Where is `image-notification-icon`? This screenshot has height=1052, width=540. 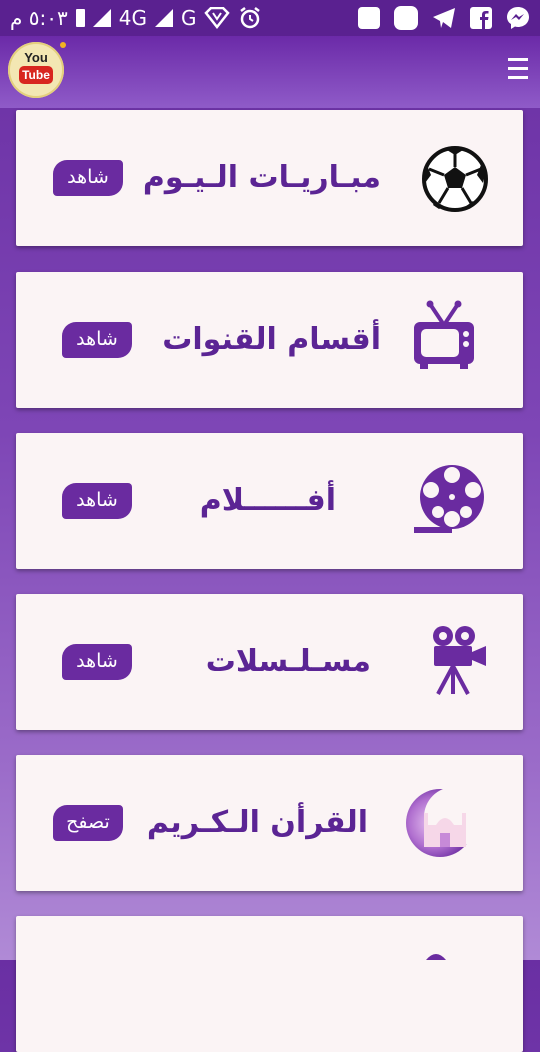
image-notification-icon is located at coordinates (369, 18).